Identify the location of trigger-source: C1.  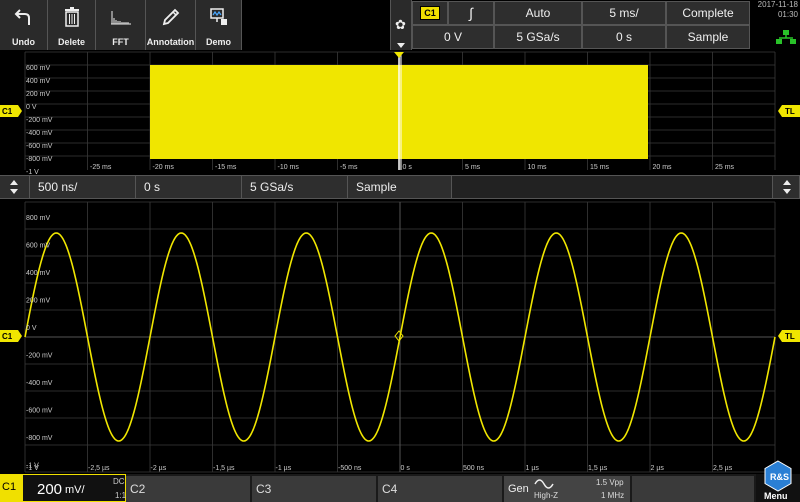
(430, 13).